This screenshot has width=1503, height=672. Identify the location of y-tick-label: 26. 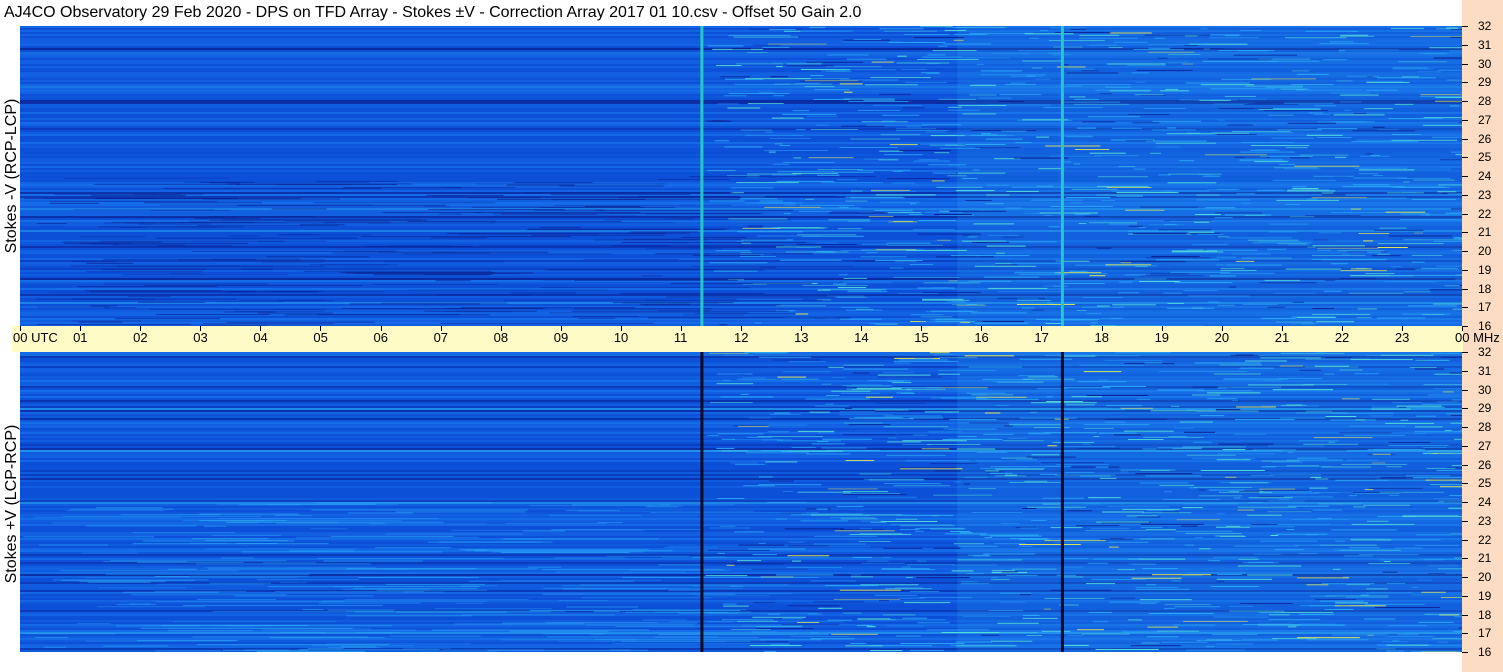
(1485, 138).